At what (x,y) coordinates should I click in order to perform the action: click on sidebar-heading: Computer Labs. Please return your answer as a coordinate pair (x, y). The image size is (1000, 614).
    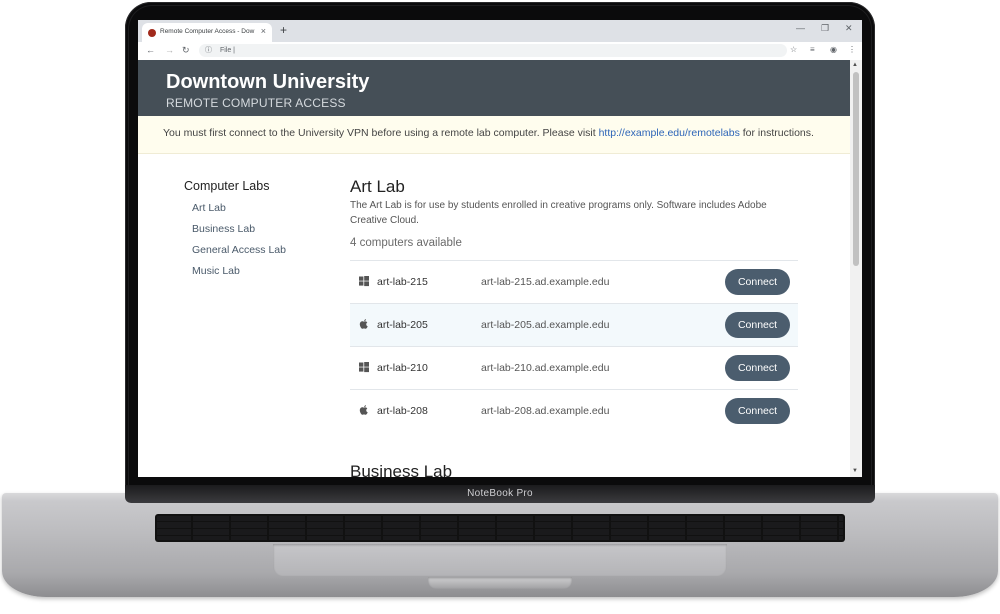
    Looking at the image, I should click on (227, 186).